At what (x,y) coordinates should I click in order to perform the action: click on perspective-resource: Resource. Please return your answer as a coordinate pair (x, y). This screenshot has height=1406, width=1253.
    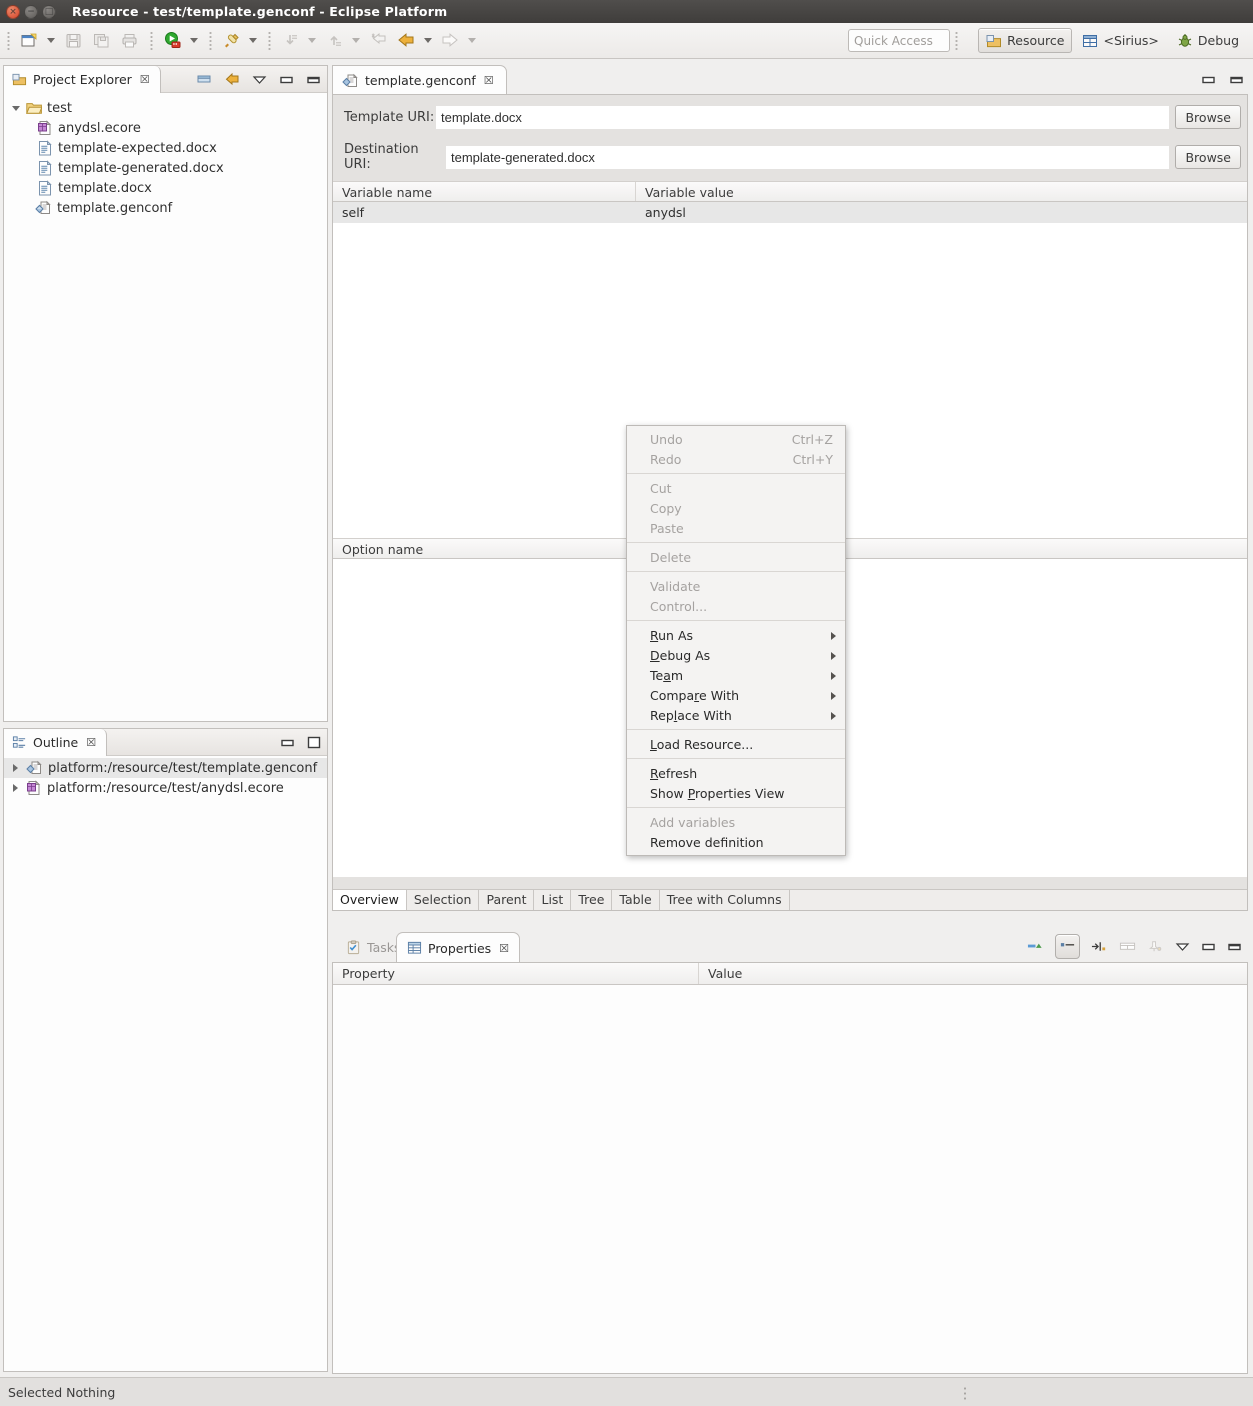
    Looking at the image, I should click on (1025, 40).